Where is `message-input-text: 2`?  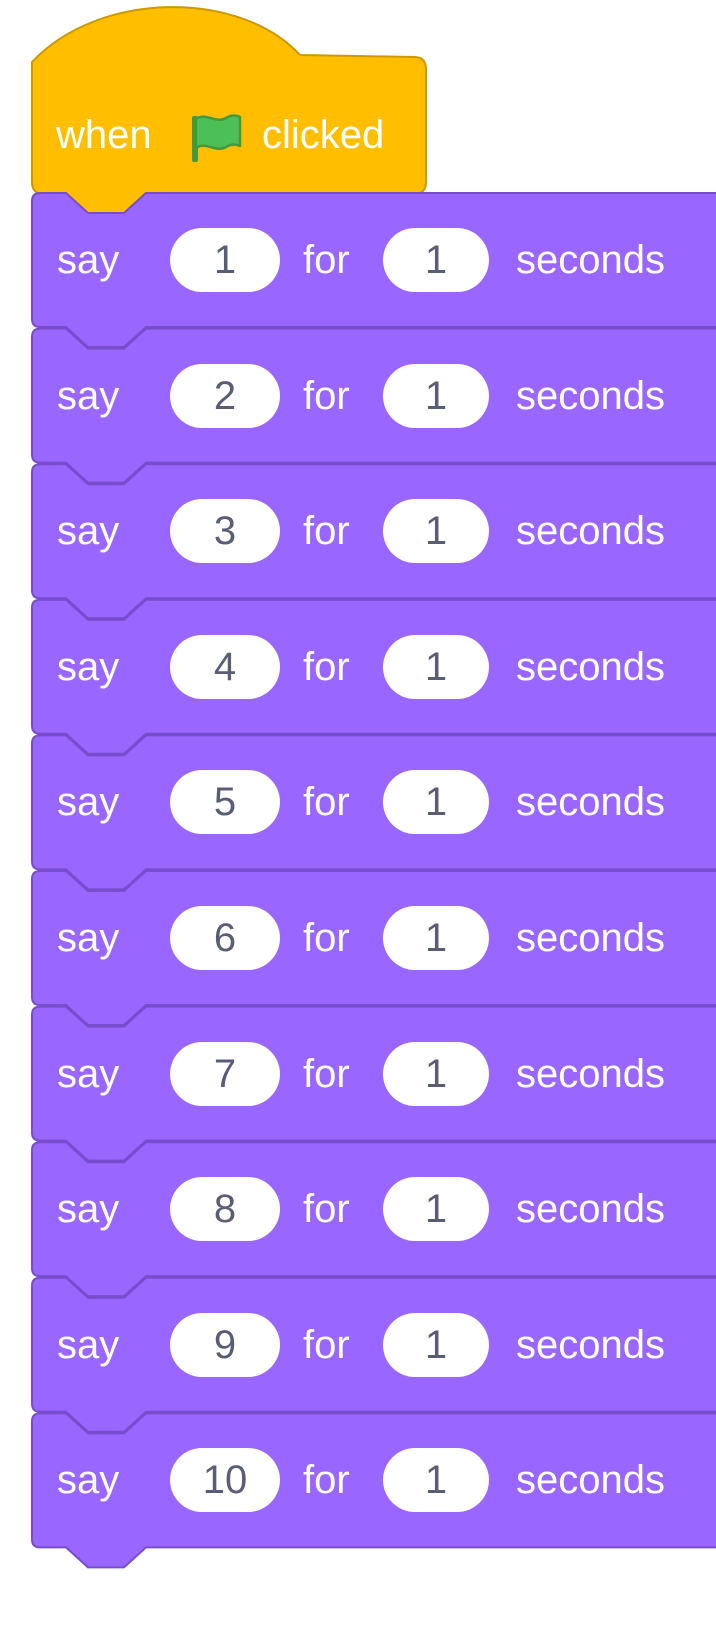
message-input-text: 2 is located at coordinates (225, 395).